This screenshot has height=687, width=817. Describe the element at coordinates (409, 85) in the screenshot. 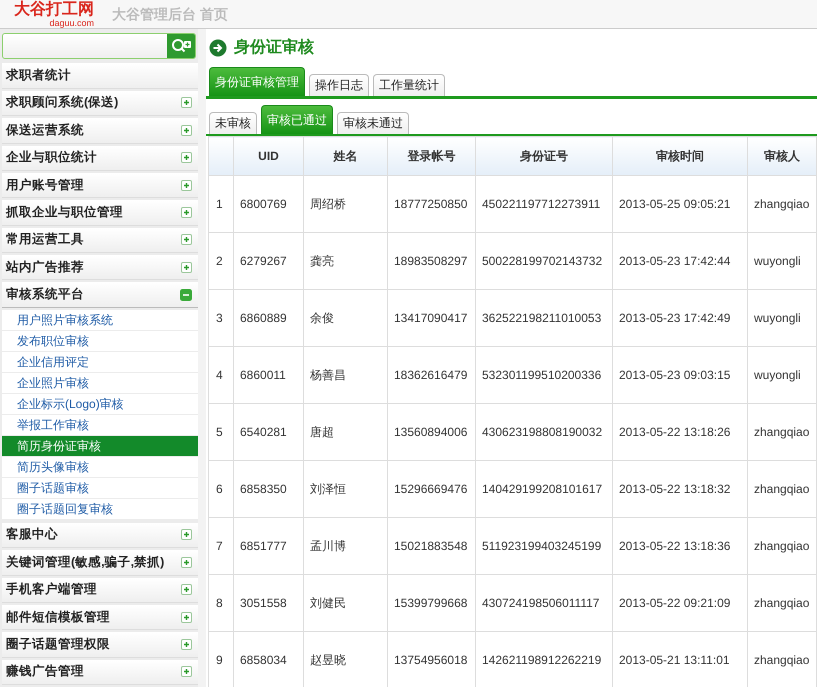

I see `tab: 工作量统计` at that location.